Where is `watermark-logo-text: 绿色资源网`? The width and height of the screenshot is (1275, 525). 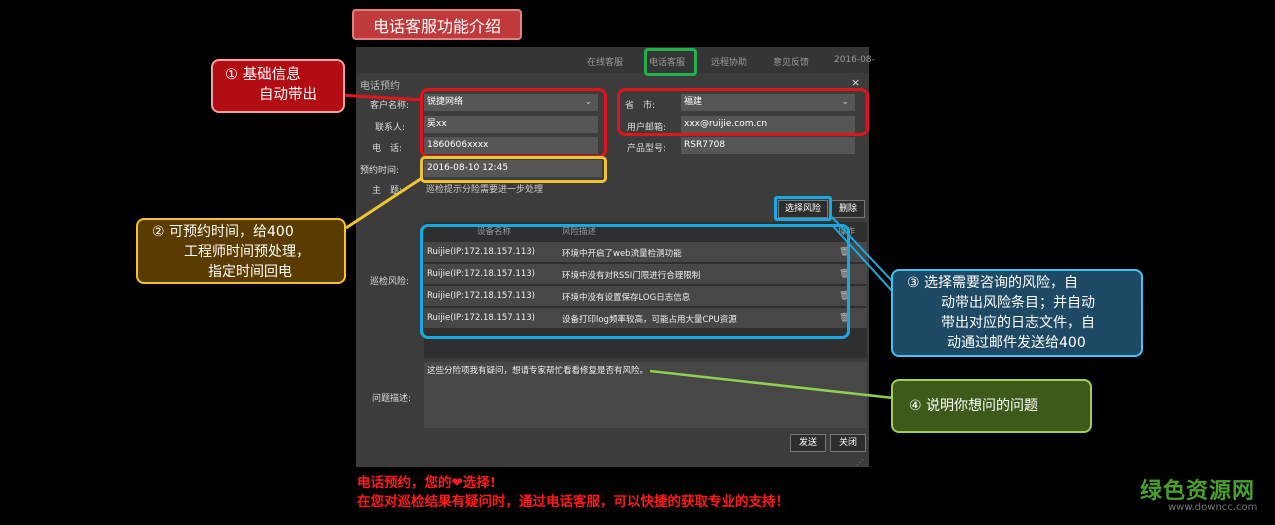 watermark-logo-text: 绿色资源网 is located at coordinates (1198, 491).